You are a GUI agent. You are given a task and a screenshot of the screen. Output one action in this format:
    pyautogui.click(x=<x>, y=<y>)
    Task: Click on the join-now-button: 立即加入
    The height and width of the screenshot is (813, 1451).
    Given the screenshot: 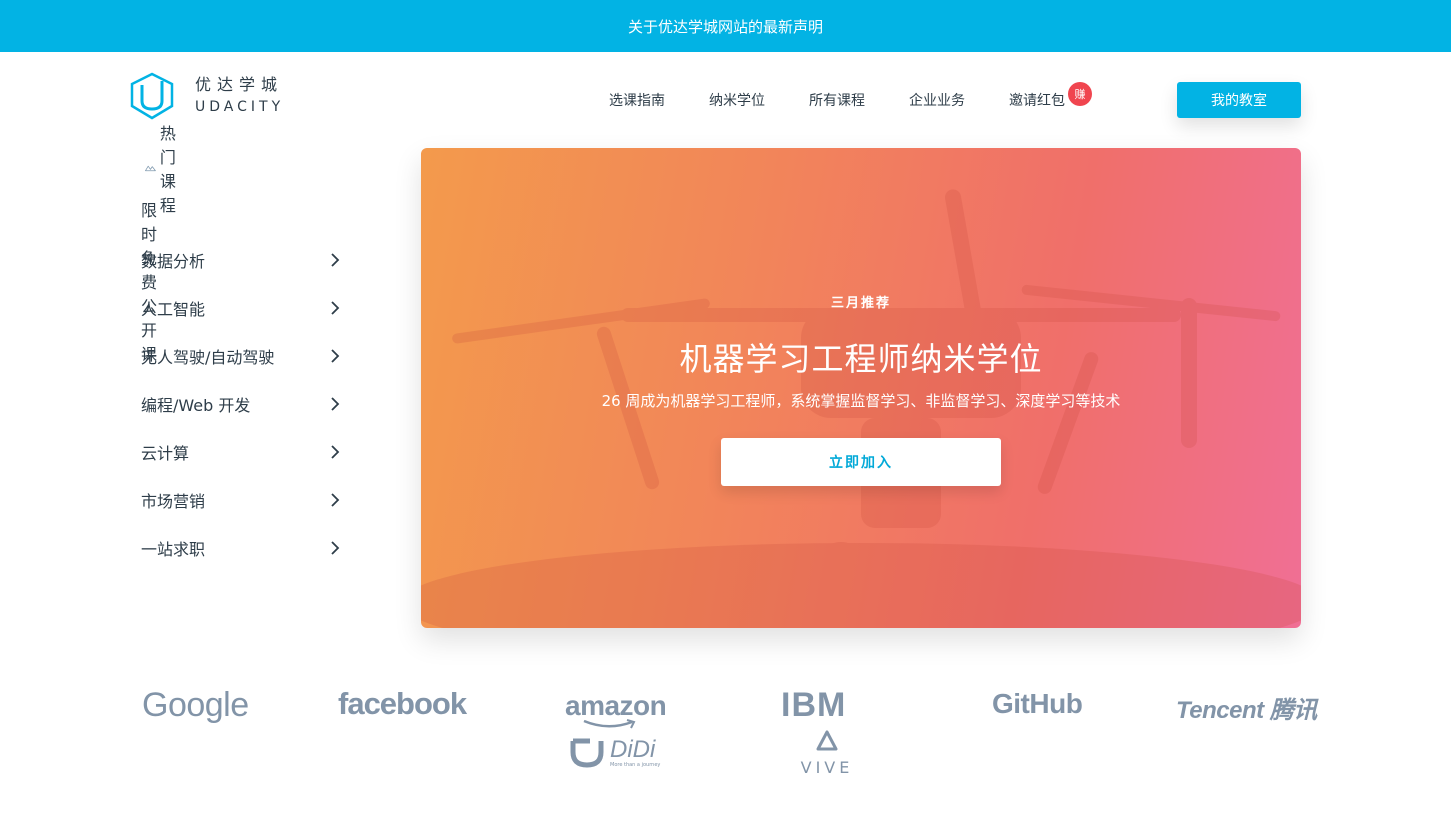 What is the action you would take?
    pyautogui.click(x=861, y=462)
    